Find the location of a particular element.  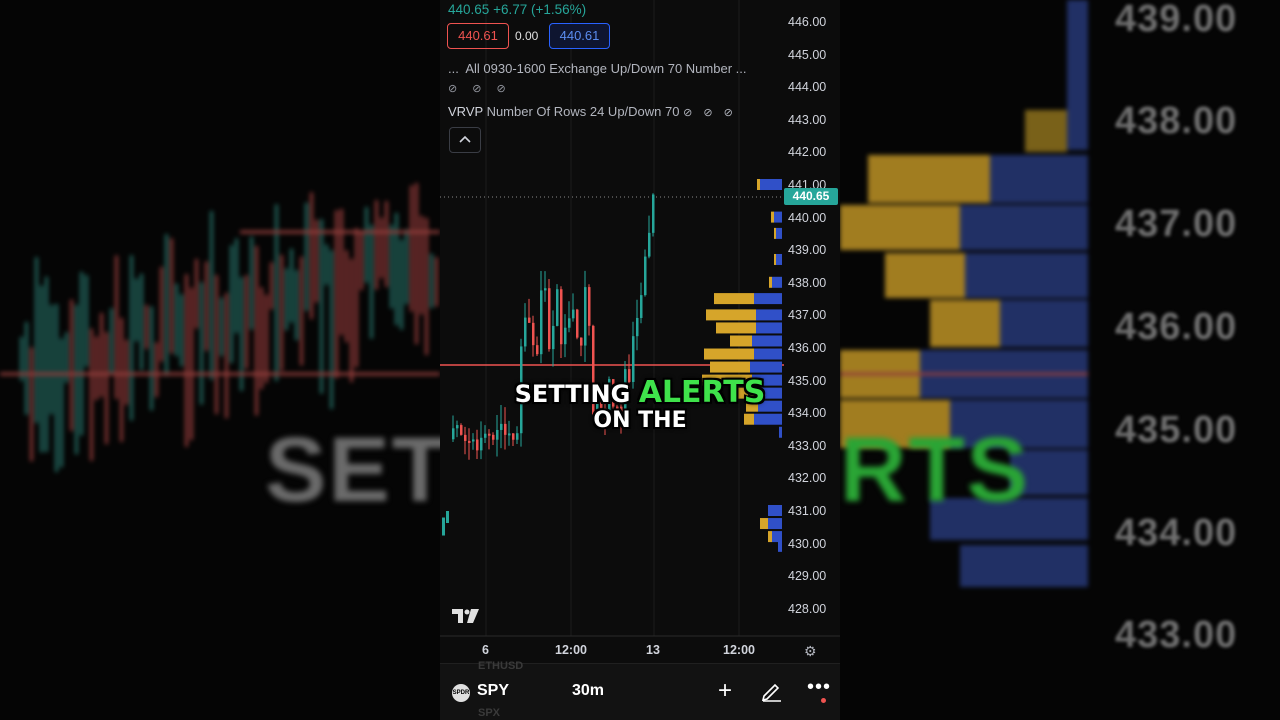

volume-profile is located at coordinates (742, 365).